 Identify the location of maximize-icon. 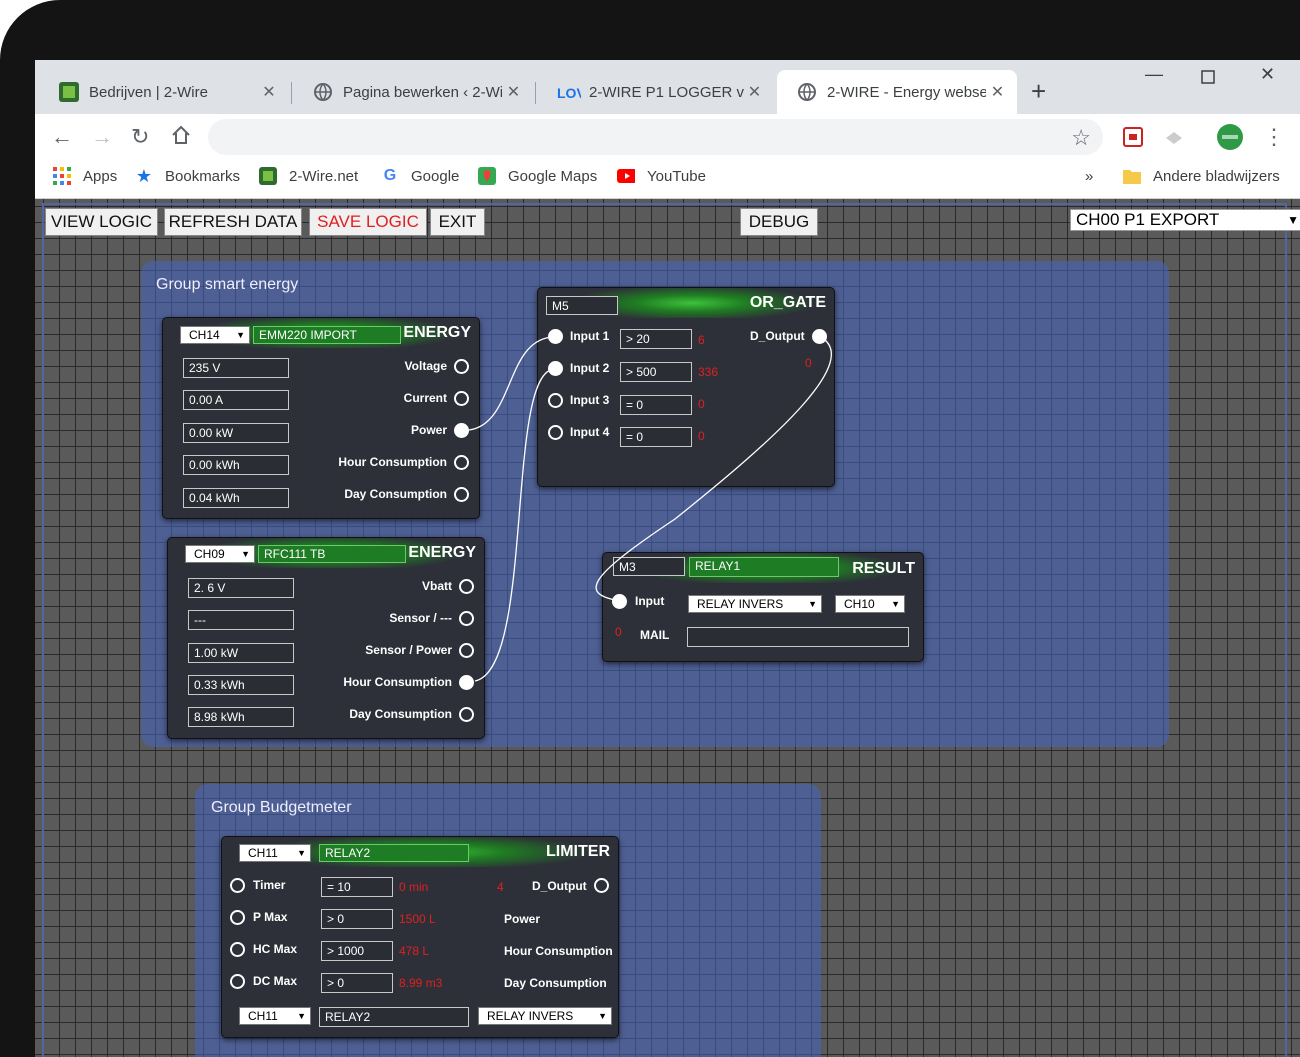
(1208, 78).